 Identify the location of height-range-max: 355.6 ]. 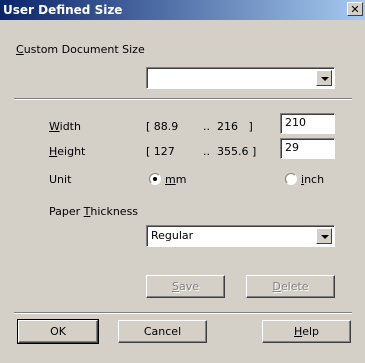
(237, 151).